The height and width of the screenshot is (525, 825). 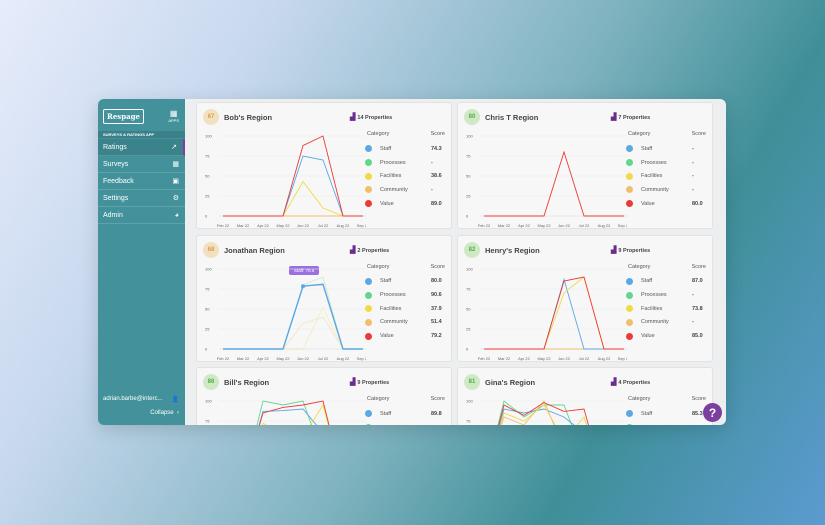 What do you see at coordinates (407, 282) in the screenshot?
I see `legend-item-staff: Staff 80.0` at bounding box center [407, 282].